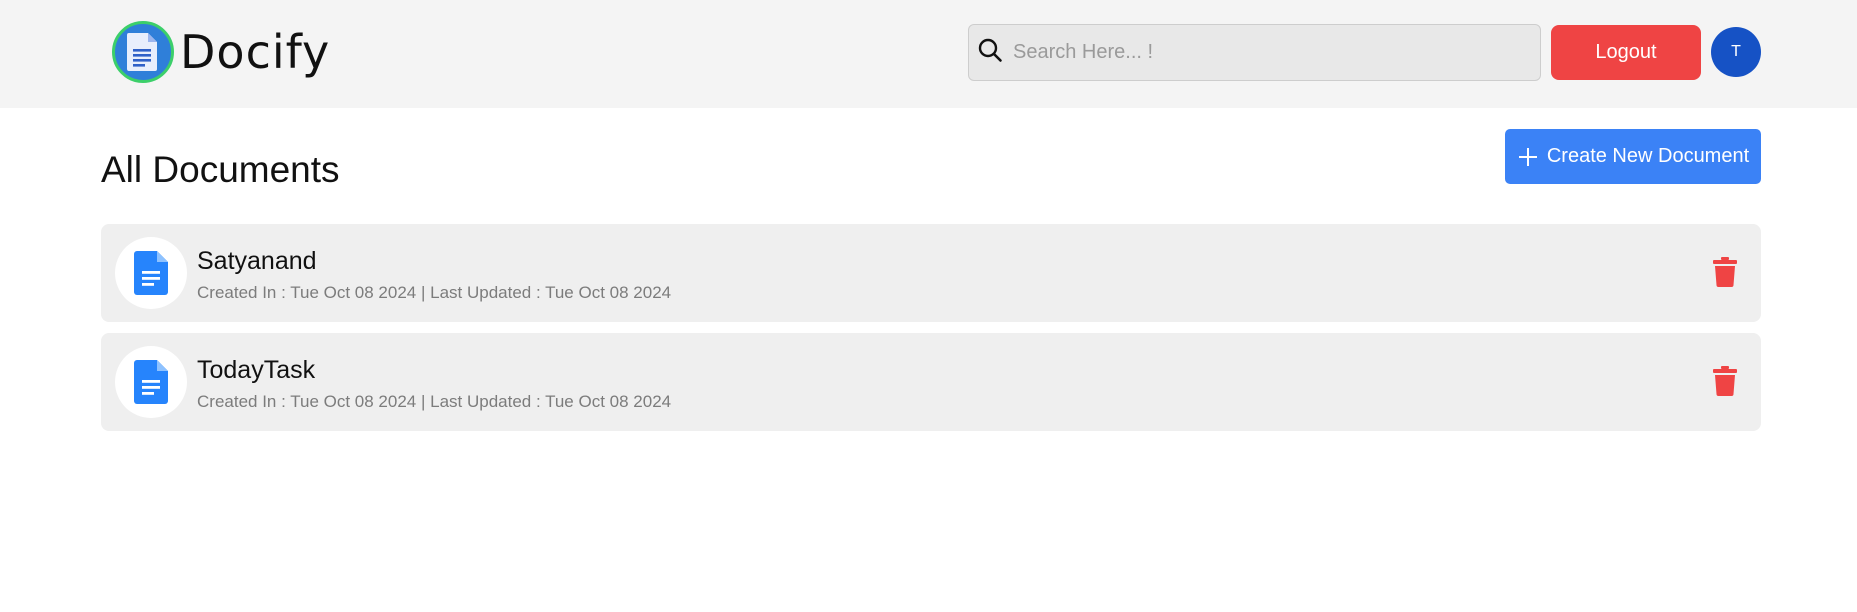 This screenshot has height=612, width=1857. Describe the element at coordinates (1528, 157) in the screenshot. I see `plus-icon` at that location.